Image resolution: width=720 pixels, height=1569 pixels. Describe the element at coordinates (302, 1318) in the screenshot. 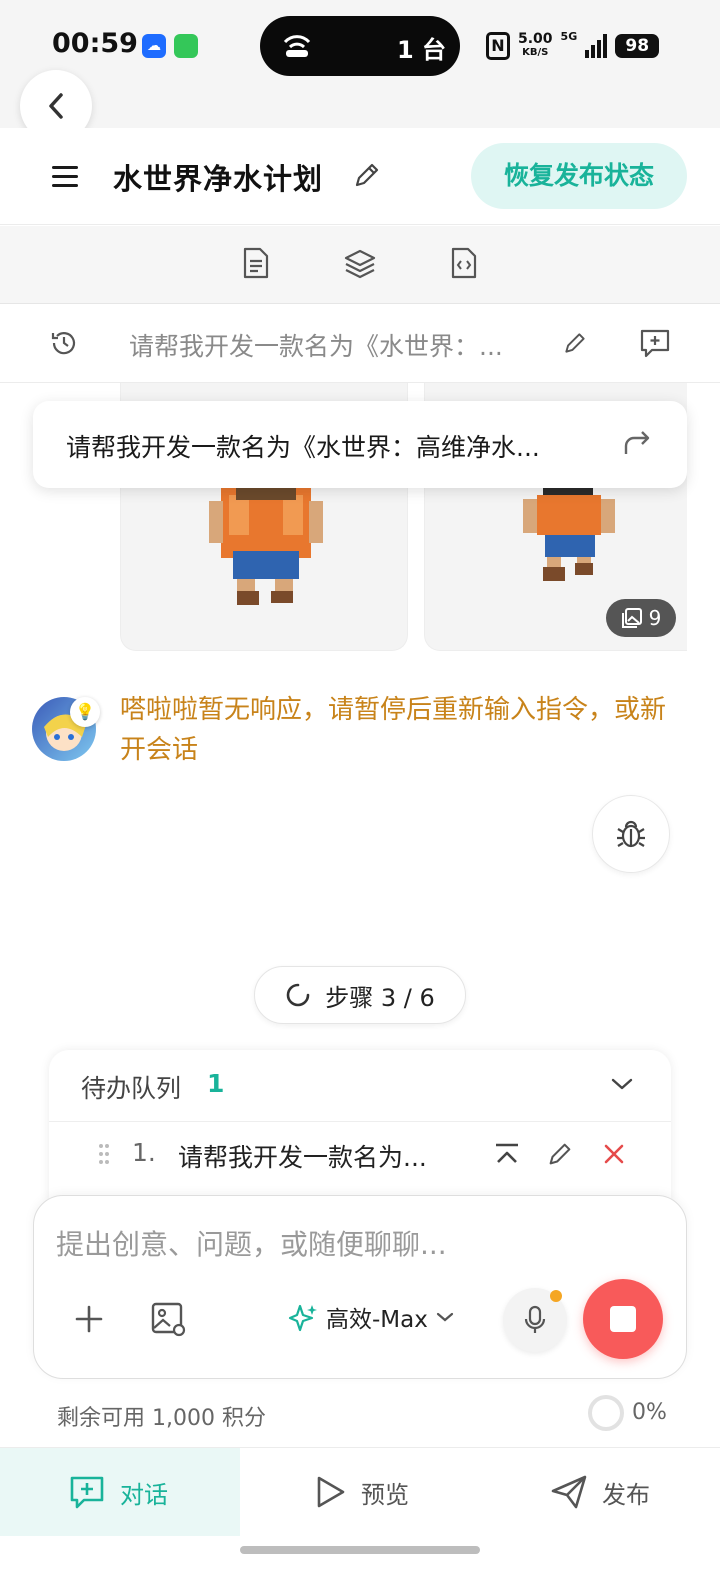

I see `sparkle-icon` at that location.